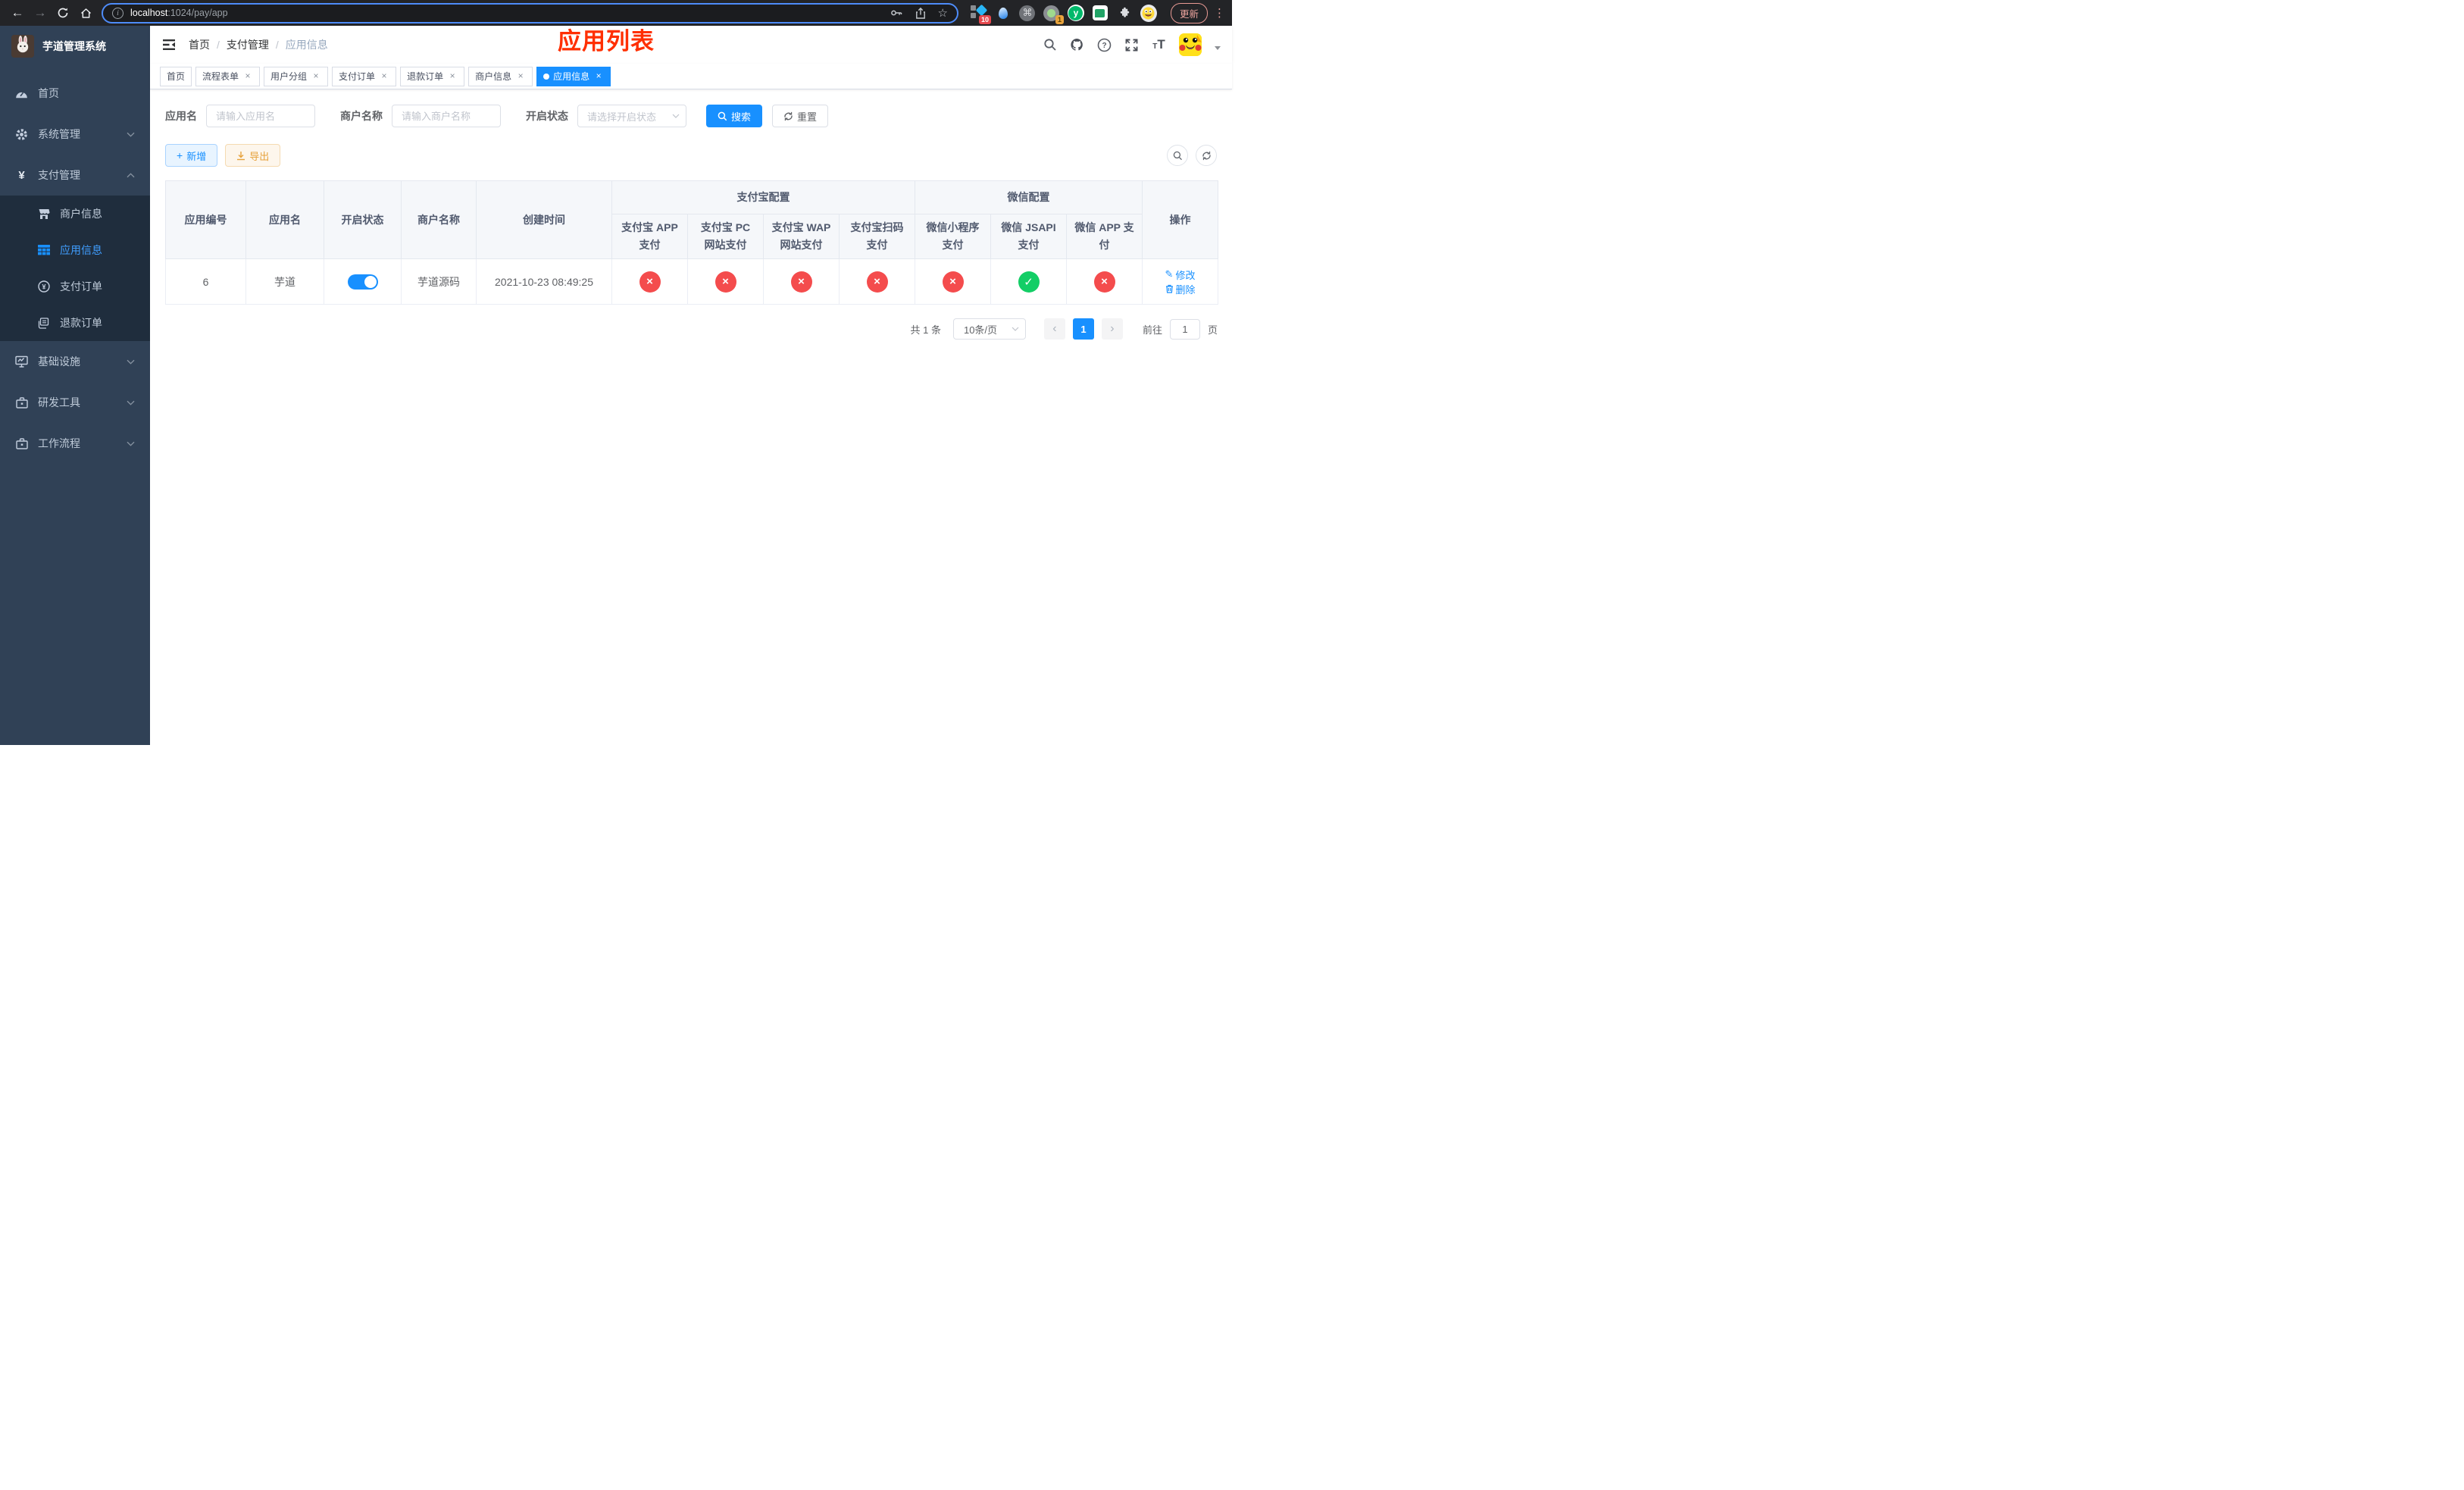 This screenshot has width=2464, height=1490. What do you see at coordinates (131, 362) in the screenshot?
I see `chevron-down-icon` at bounding box center [131, 362].